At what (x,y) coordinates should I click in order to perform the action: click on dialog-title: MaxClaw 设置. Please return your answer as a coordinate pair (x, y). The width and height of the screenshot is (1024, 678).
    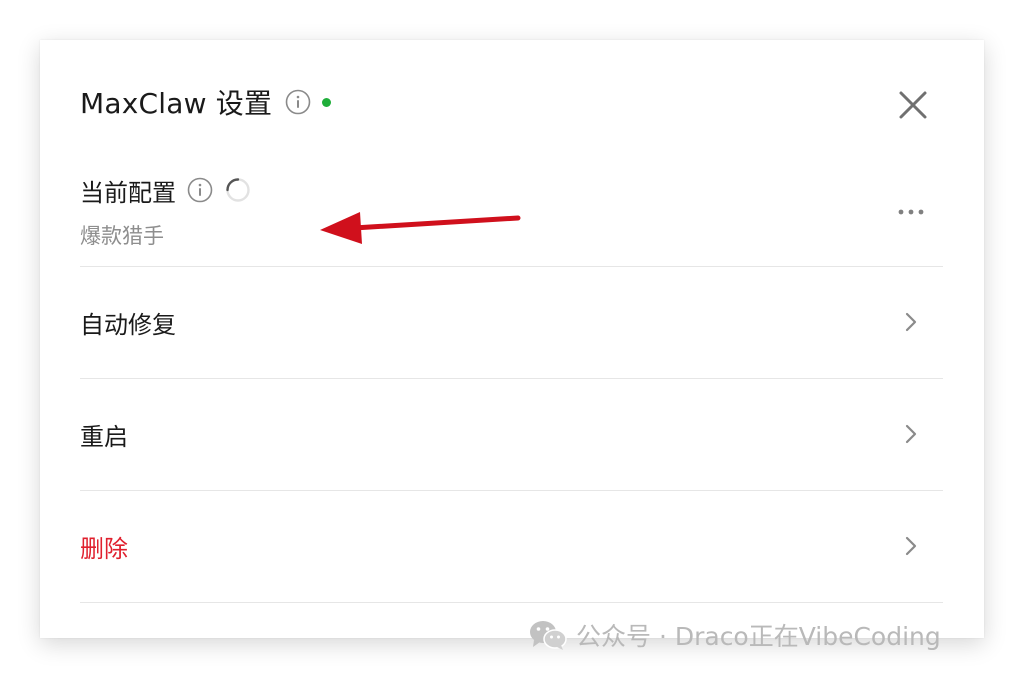
    Looking at the image, I should click on (176, 103).